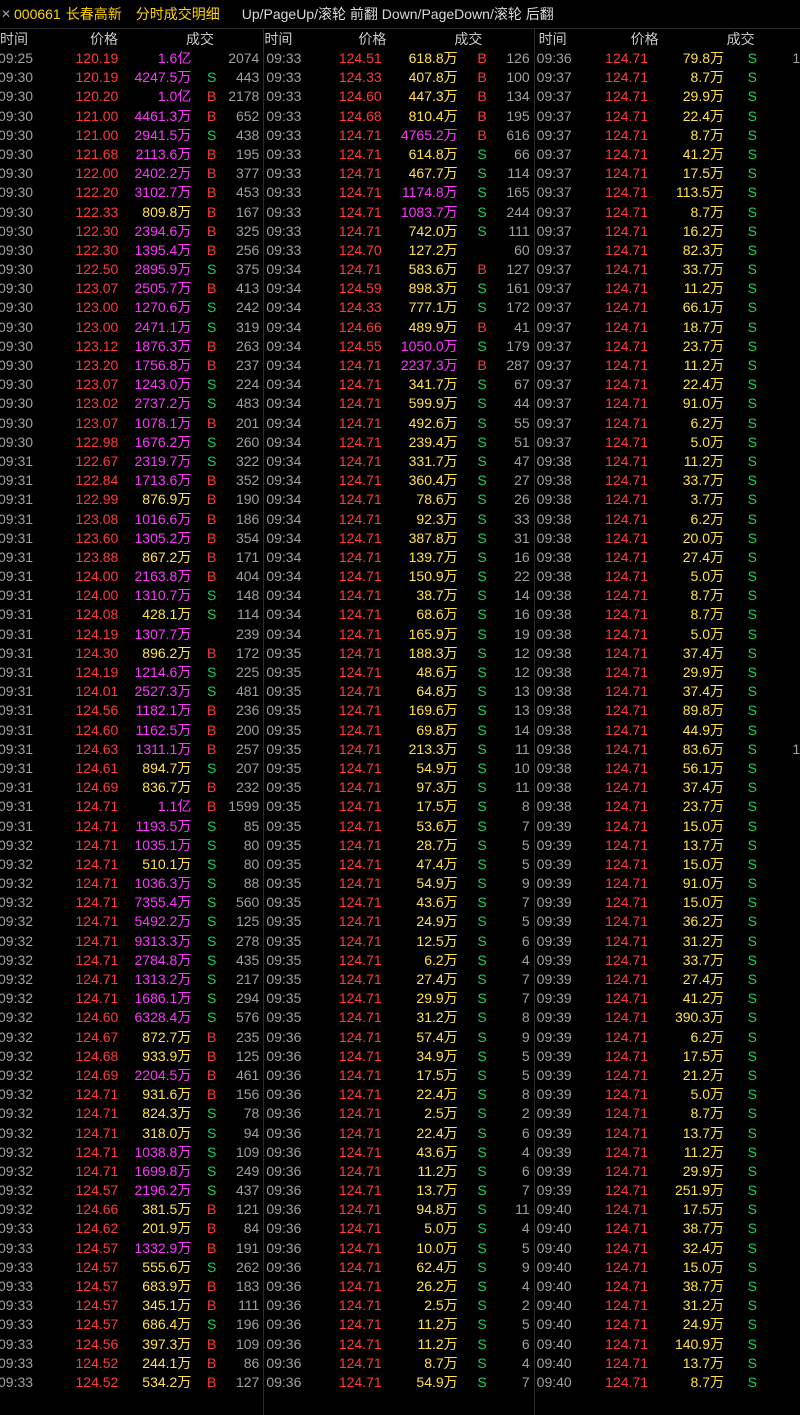 The width and height of the screenshot is (800, 1415). Describe the element at coordinates (667, 1267) in the screenshot. I see `trade-row: 09:40124.7115.0万S5` at that location.